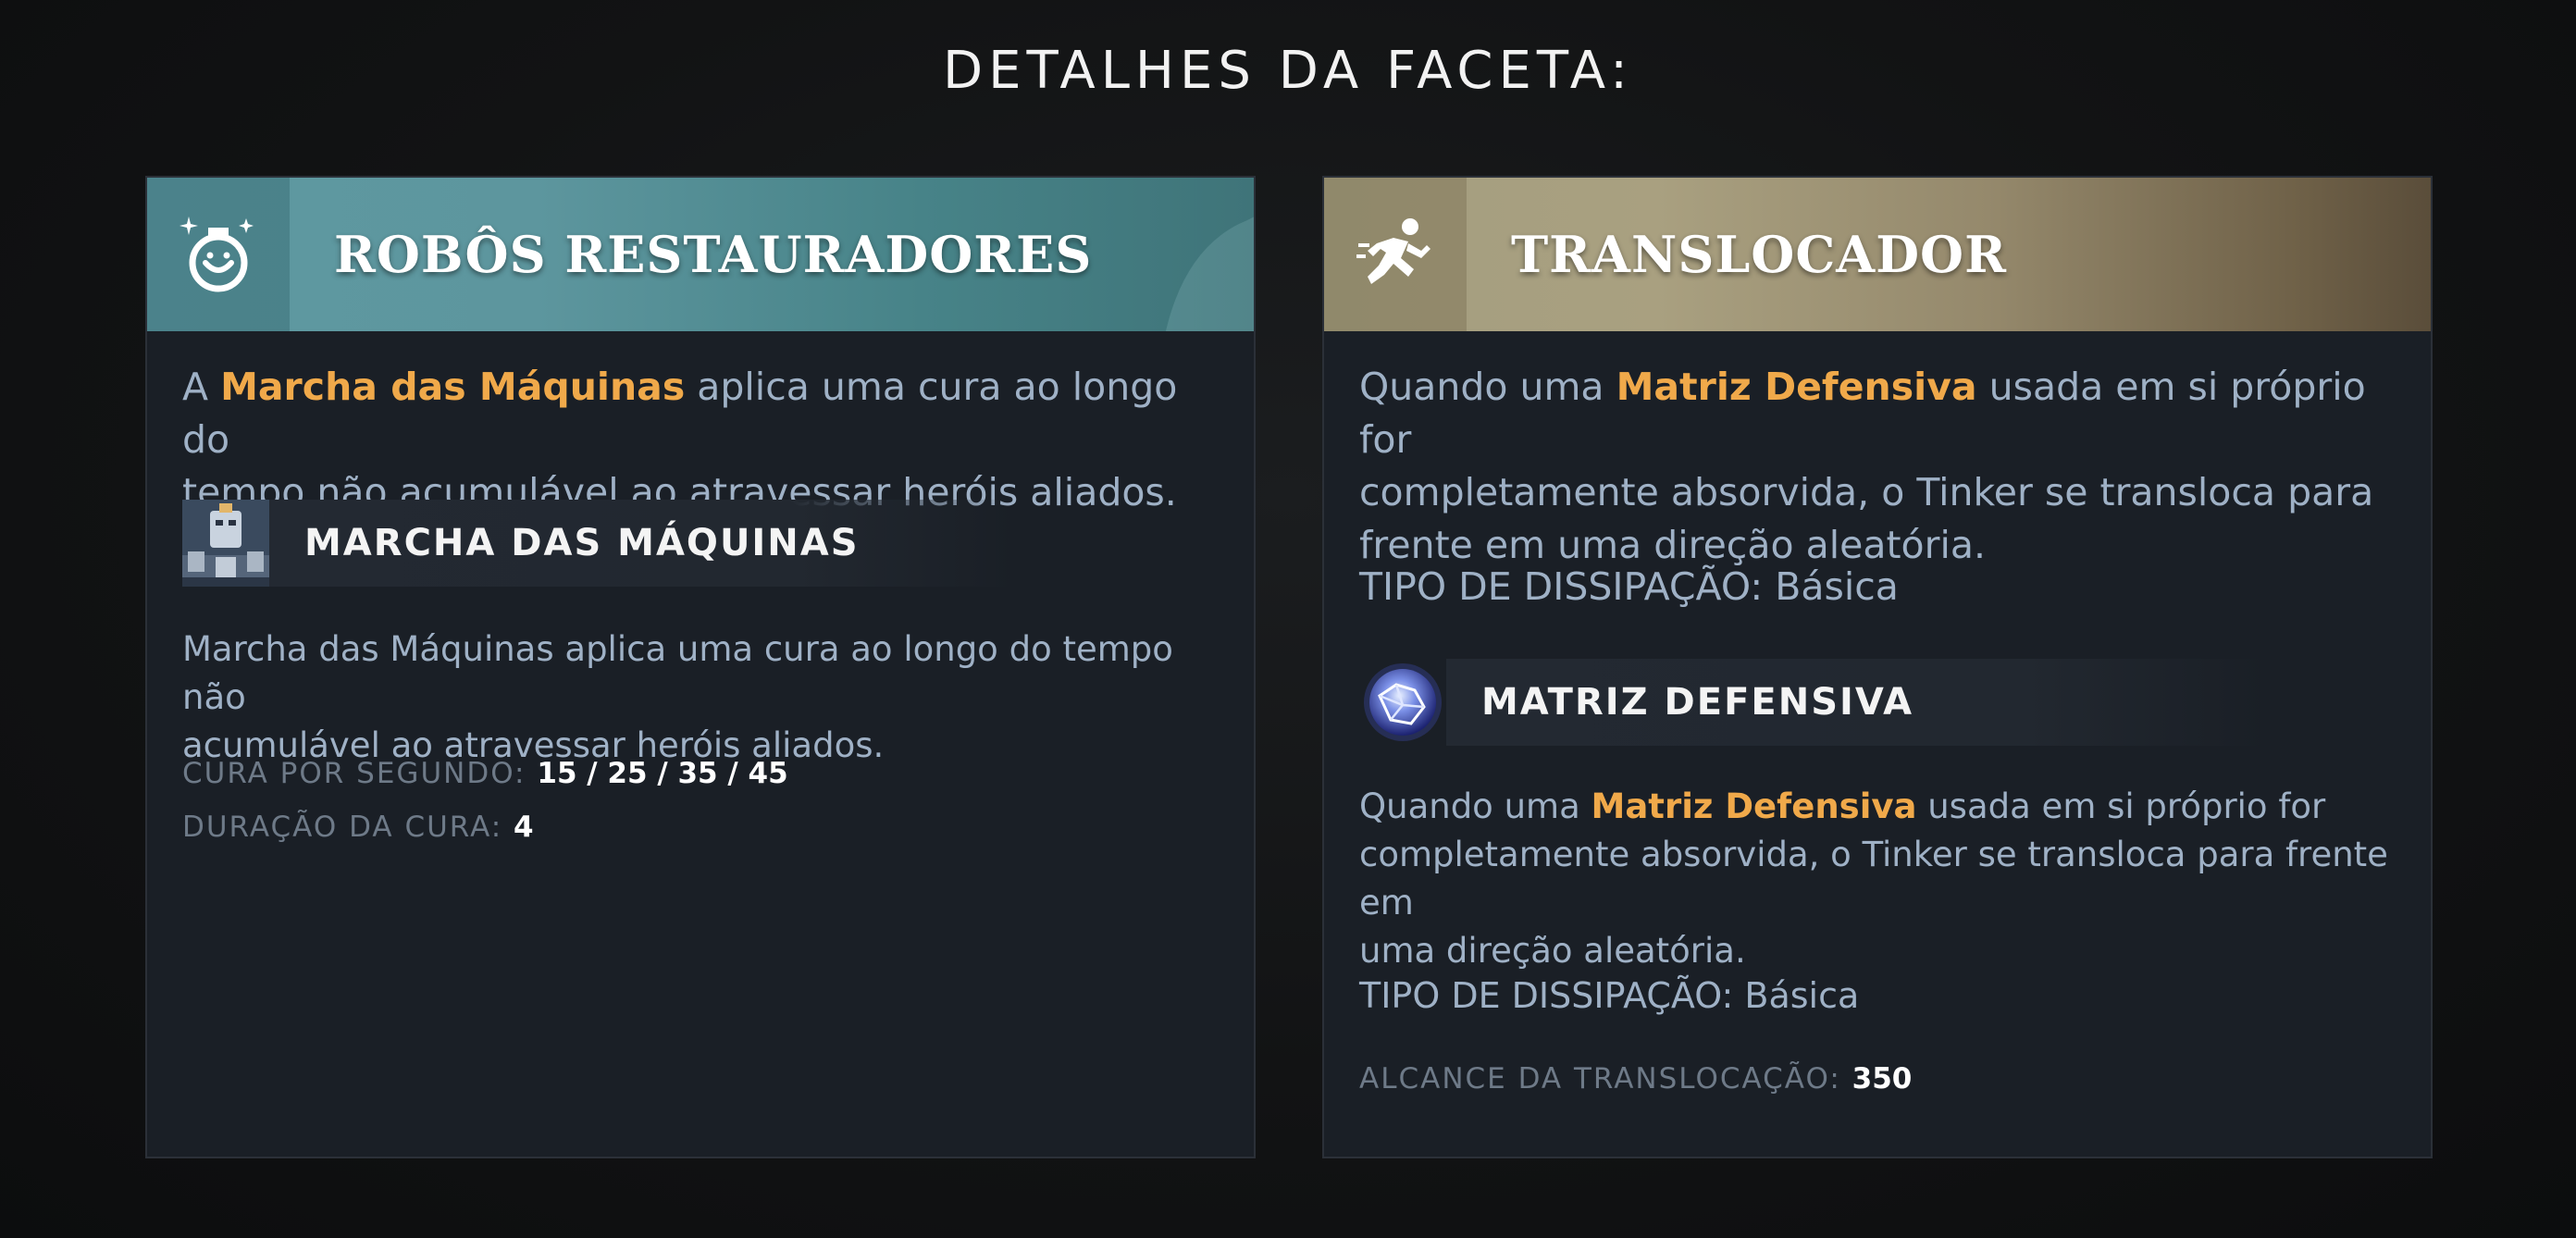 This screenshot has width=2576, height=1238. I want to click on stat-value: 15 / 25 / 35 / 45, so click(663, 773).